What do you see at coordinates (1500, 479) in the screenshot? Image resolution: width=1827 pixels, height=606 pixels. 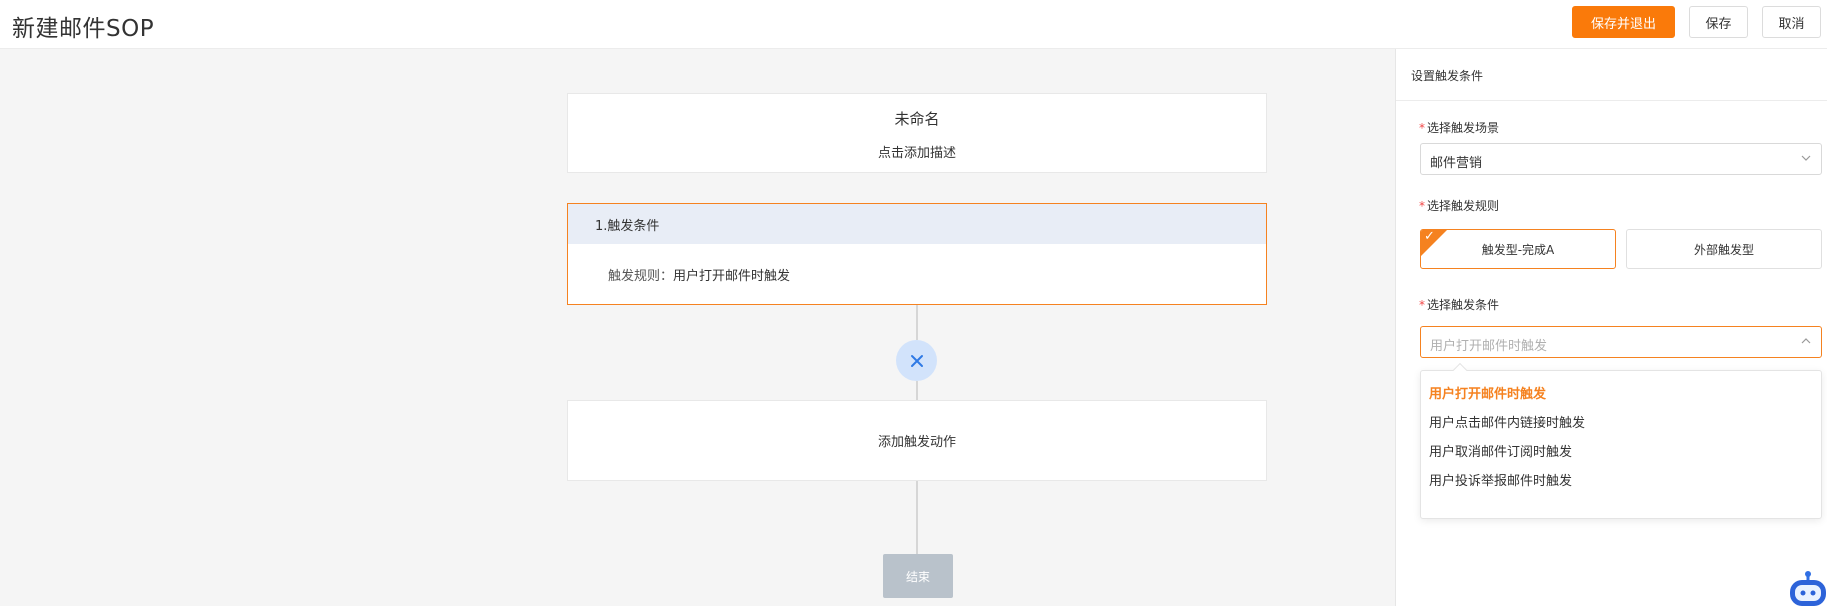 I see `dropdown-option: 用户投诉举报邮件时触发` at bounding box center [1500, 479].